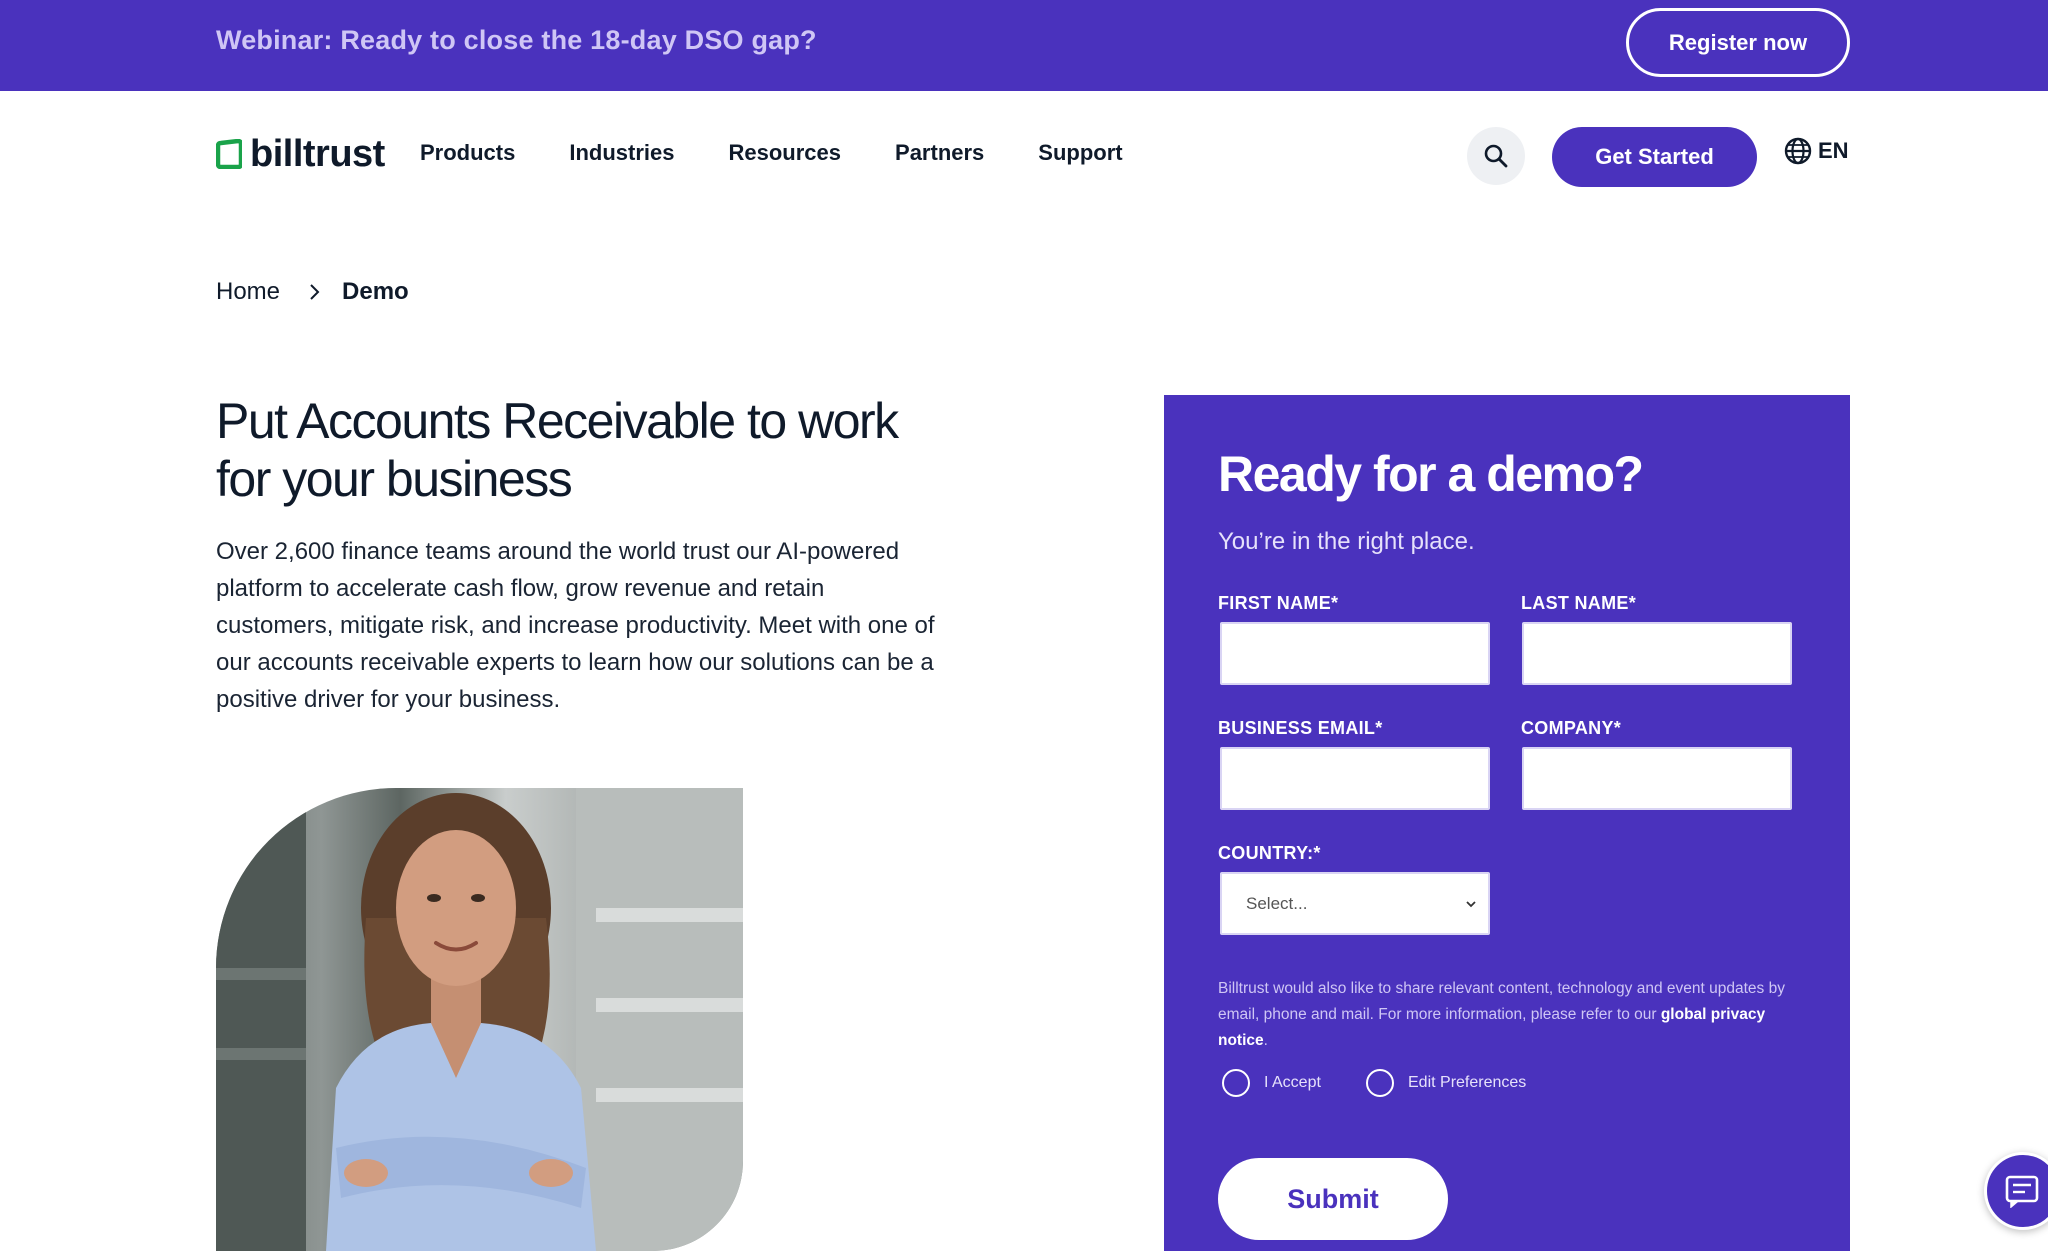 The height and width of the screenshot is (1251, 2048). I want to click on hero-photo, so click(479, 1019).